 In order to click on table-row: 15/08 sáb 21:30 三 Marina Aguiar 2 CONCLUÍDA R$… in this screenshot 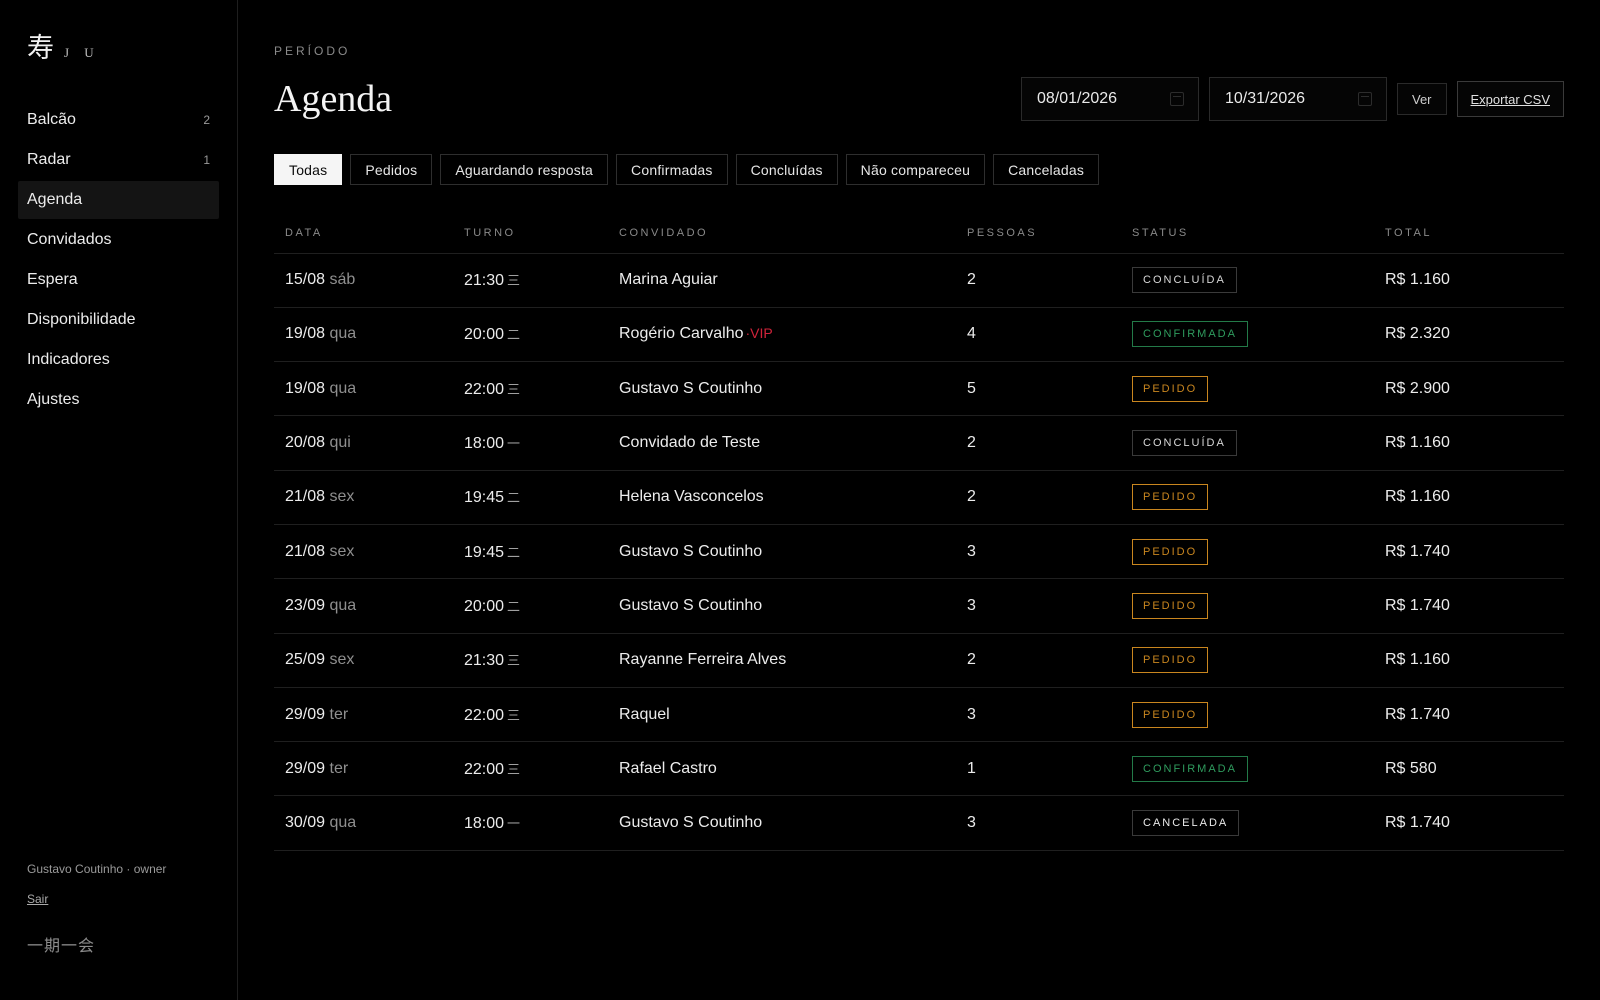, I will do `click(919, 280)`.